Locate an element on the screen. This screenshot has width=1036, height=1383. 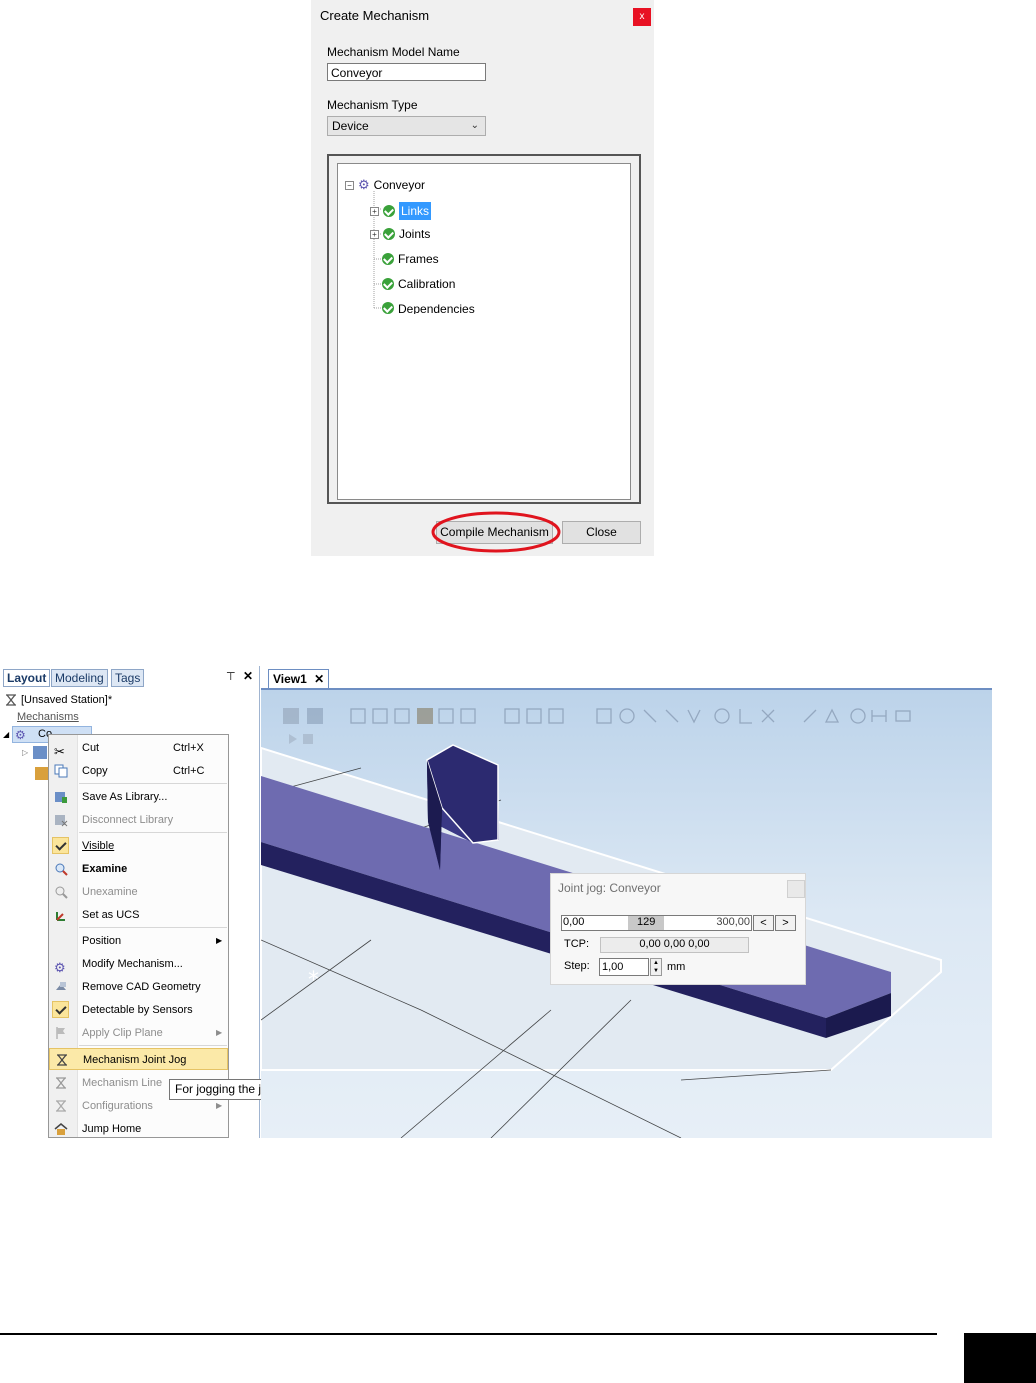
tab-tags: Tags is located at coordinates (128, 678).